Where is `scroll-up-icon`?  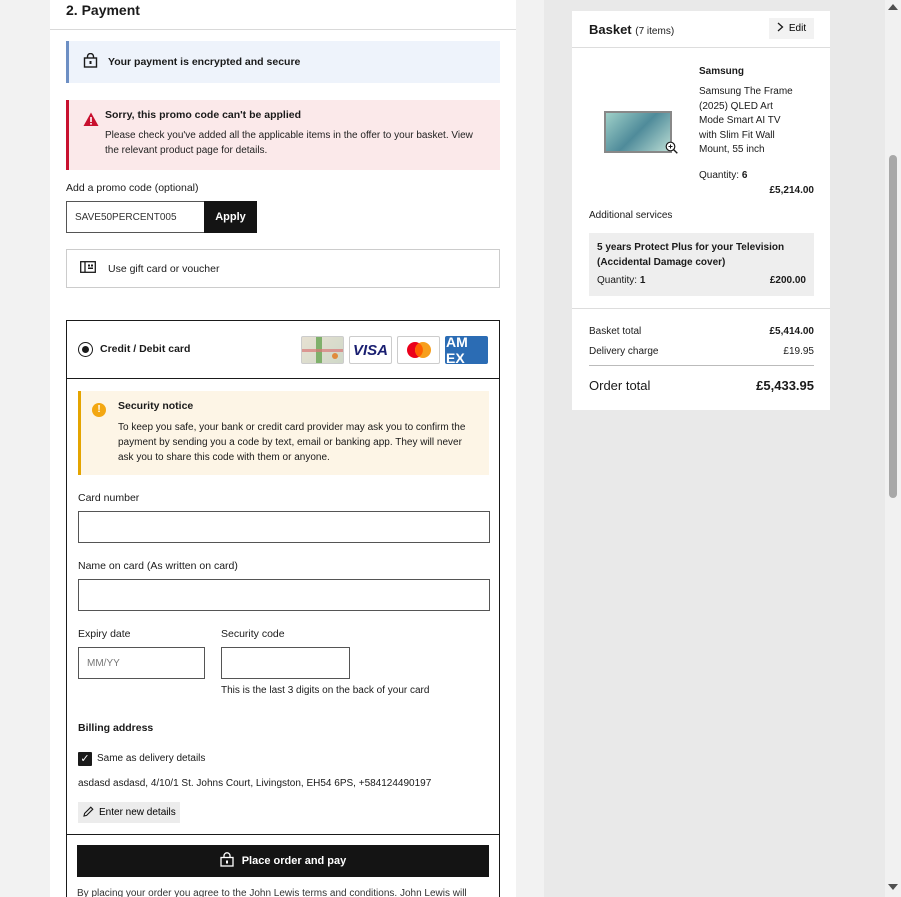
scroll-up-icon is located at coordinates (893, 7).